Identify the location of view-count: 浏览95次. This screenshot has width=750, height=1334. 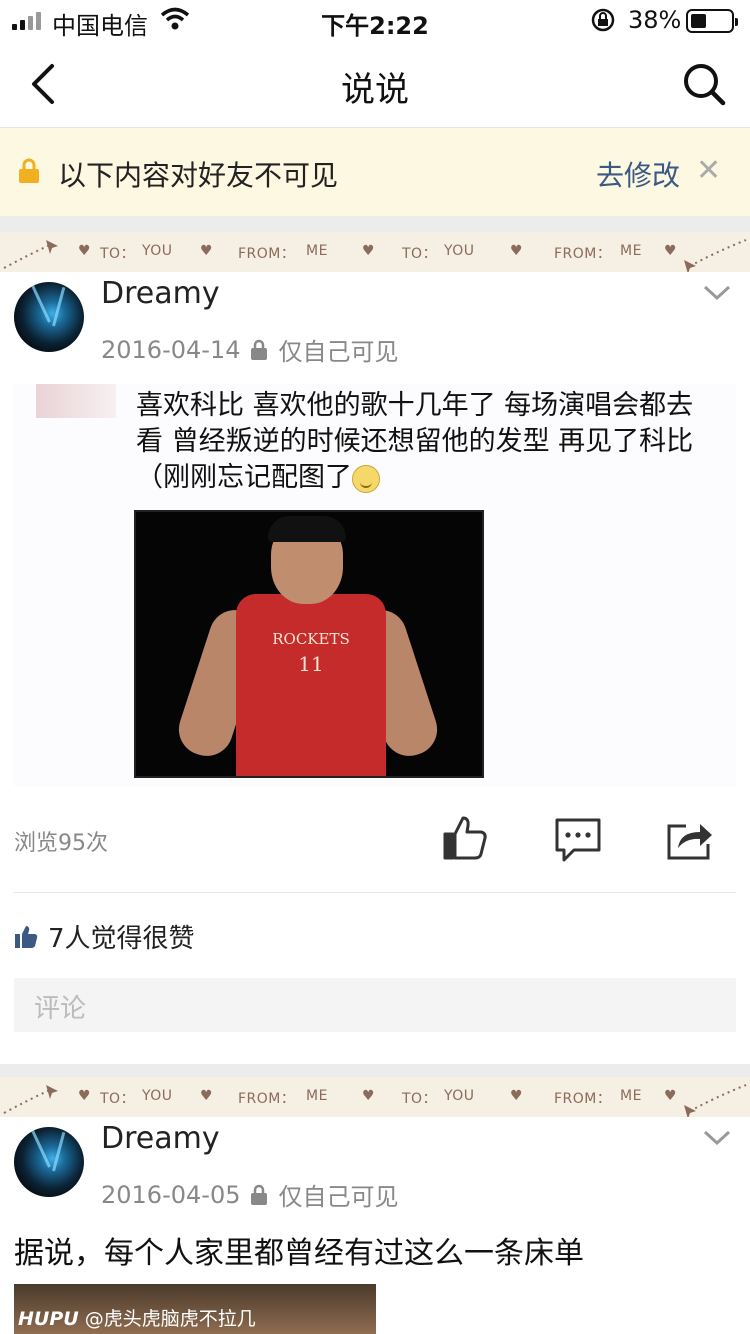
(61, 843).